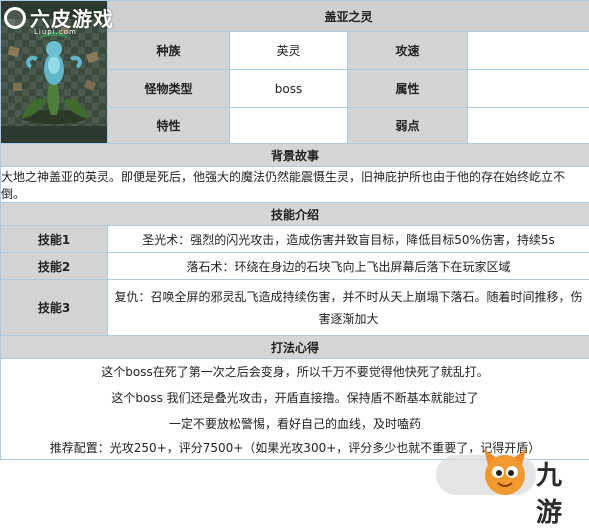 This screenshot has height=529, width=589. I want to click on attack-speed-value, so click(528, 51).